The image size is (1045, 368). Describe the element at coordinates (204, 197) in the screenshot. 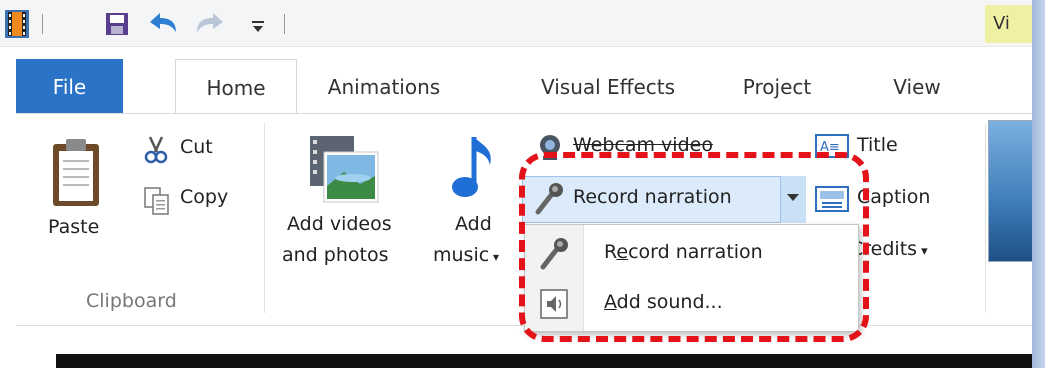

I see `copy-button: Copy` at that location.